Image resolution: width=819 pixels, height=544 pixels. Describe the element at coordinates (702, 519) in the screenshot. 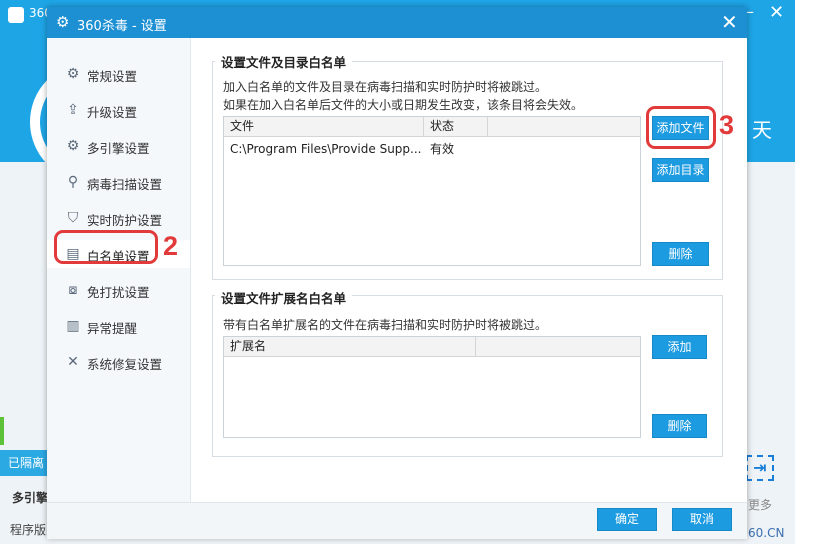

I see `cancel-button: 取消` at that location.